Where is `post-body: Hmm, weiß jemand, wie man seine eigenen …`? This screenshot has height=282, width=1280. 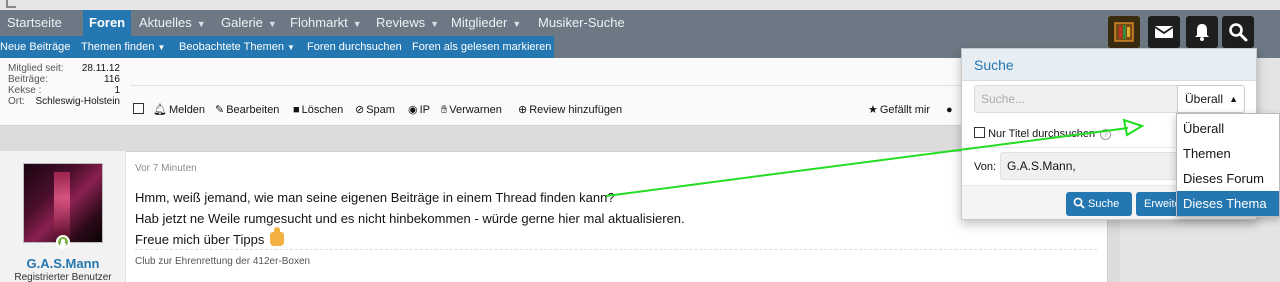
post-body: Hmm, weiß jemand, wie man seine eigenen … is located at coordinates (410, 218).